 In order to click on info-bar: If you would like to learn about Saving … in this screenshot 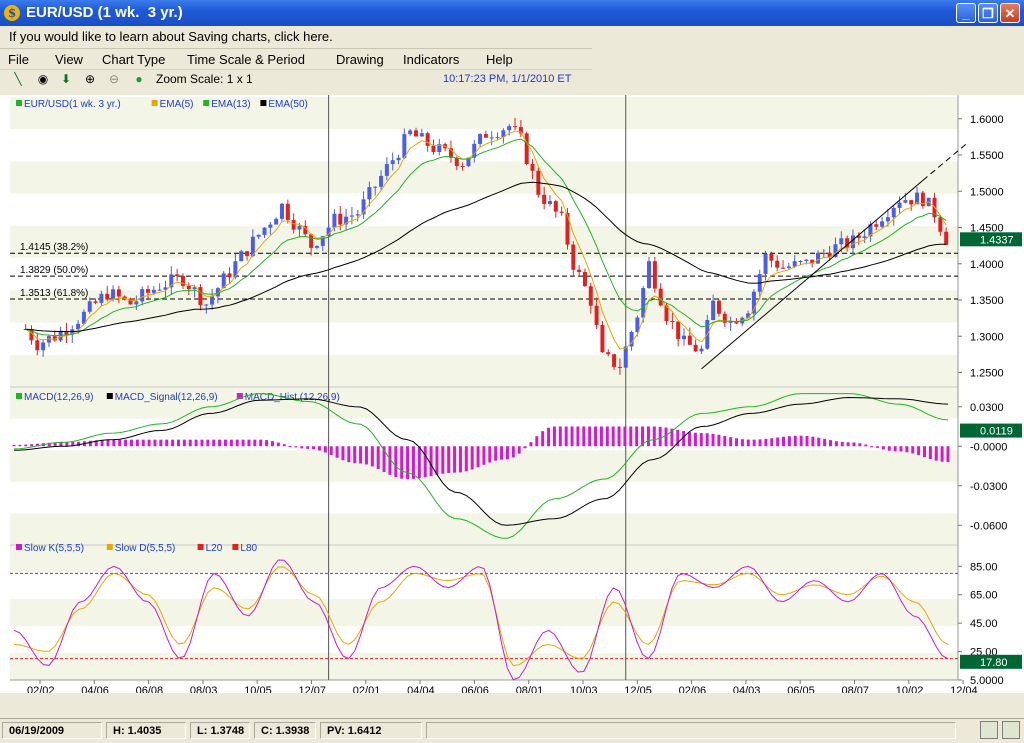, I will do `click(296, 36)`.